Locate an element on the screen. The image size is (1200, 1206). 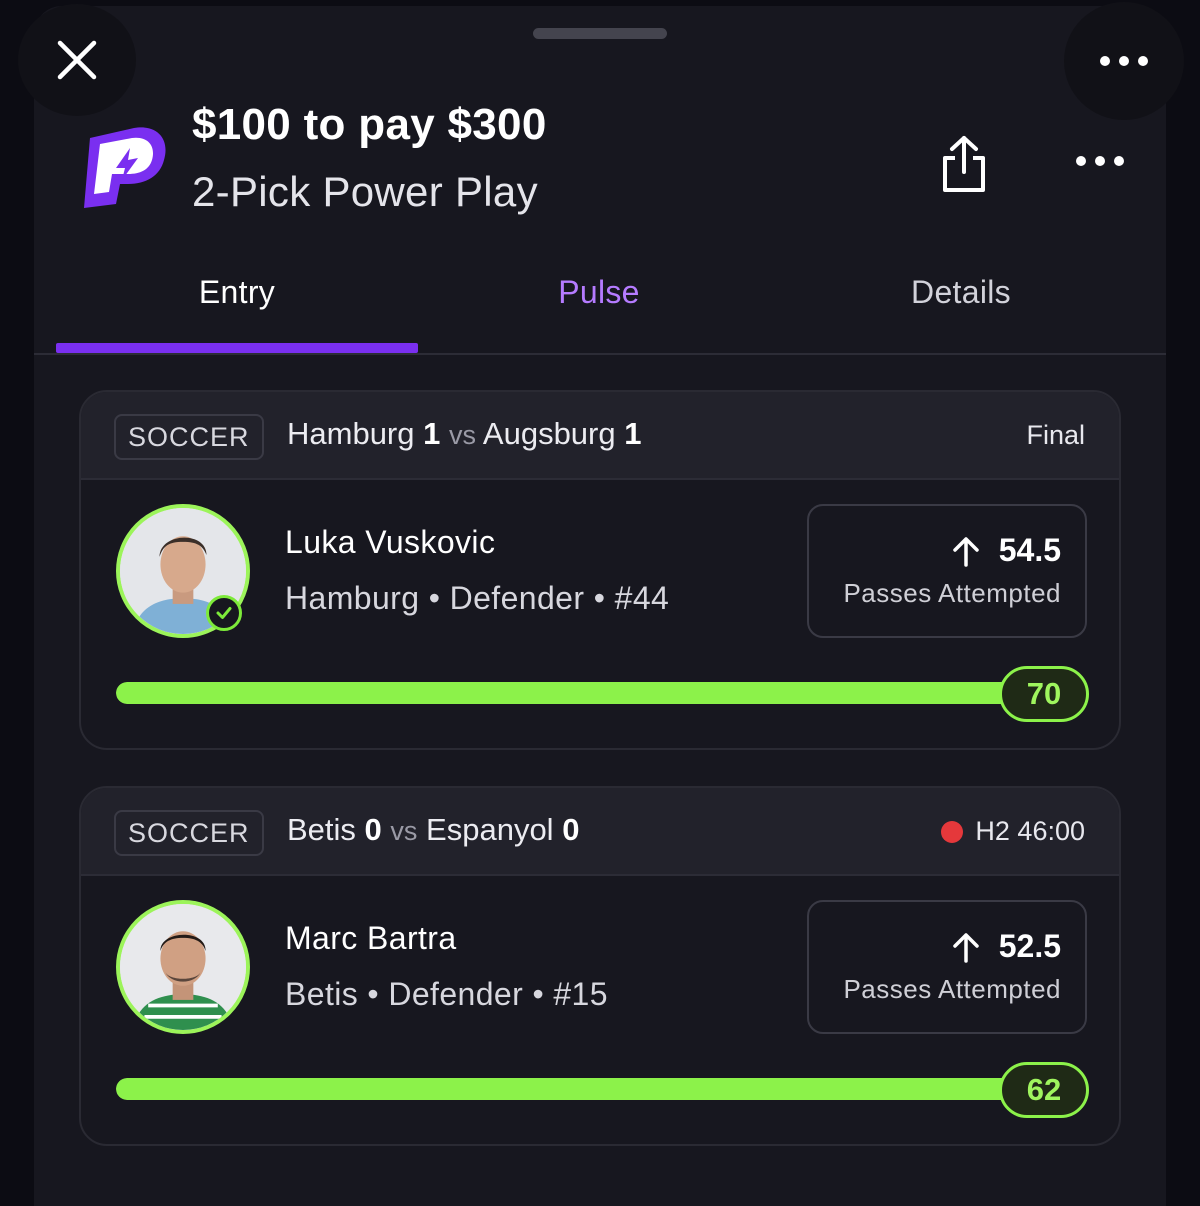
tab-pulse: Pulse is located at coordinates (599, 306).